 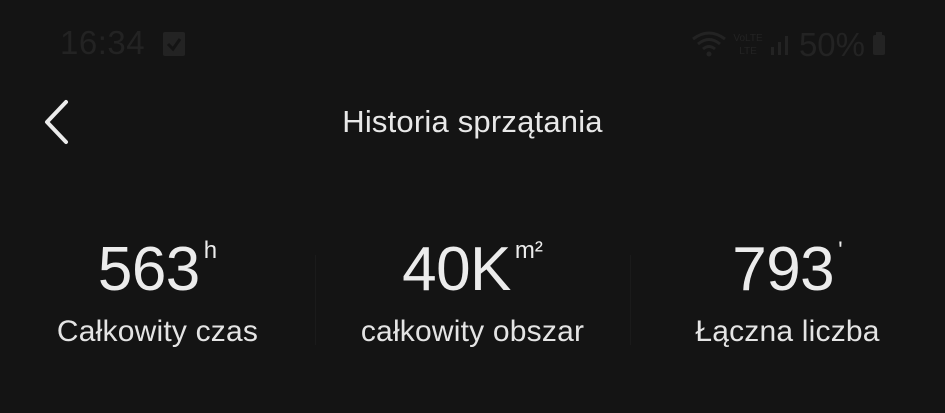 I want to click on stat-total-time: 563 h Całkowity czas, so click(x=157, y=300).